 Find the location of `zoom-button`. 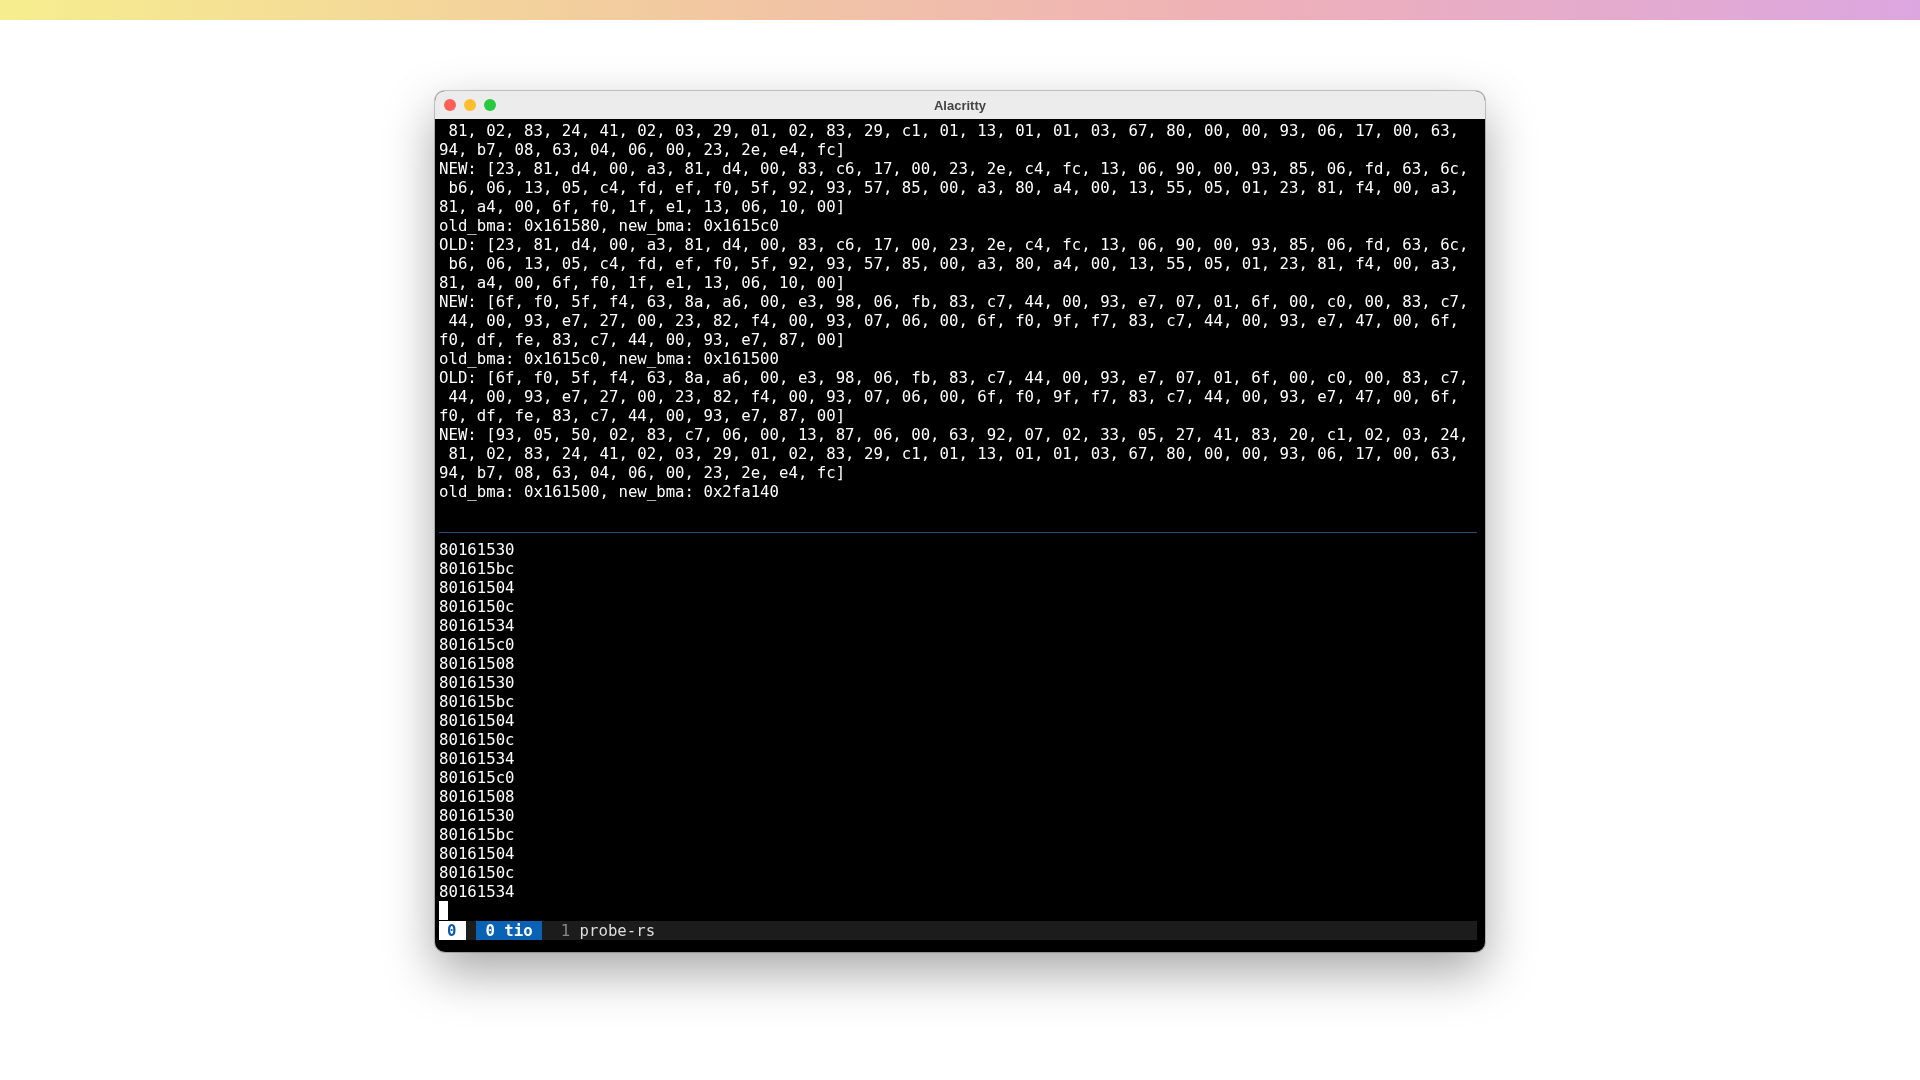

zoom-button is located at coordinates (490, 105).